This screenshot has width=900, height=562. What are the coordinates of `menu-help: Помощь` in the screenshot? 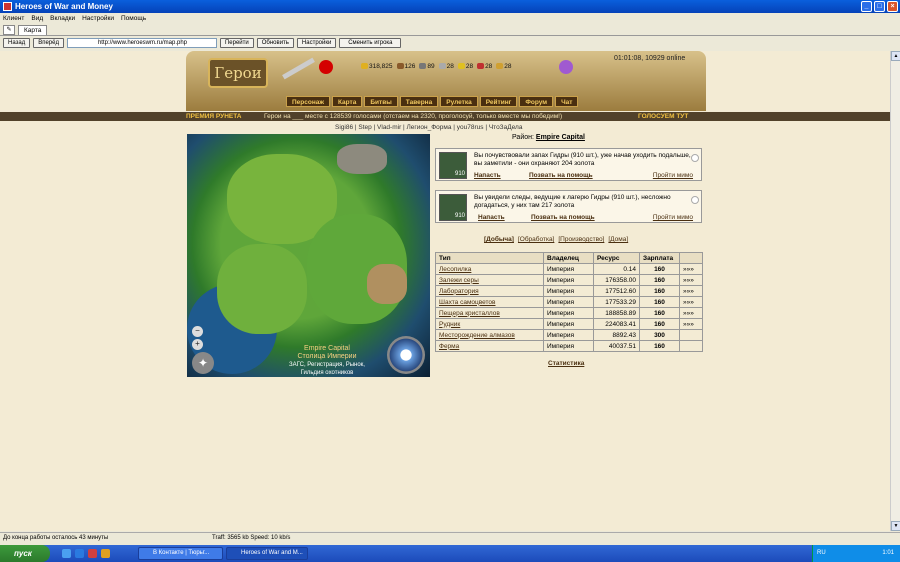 It's located at (133, 18).